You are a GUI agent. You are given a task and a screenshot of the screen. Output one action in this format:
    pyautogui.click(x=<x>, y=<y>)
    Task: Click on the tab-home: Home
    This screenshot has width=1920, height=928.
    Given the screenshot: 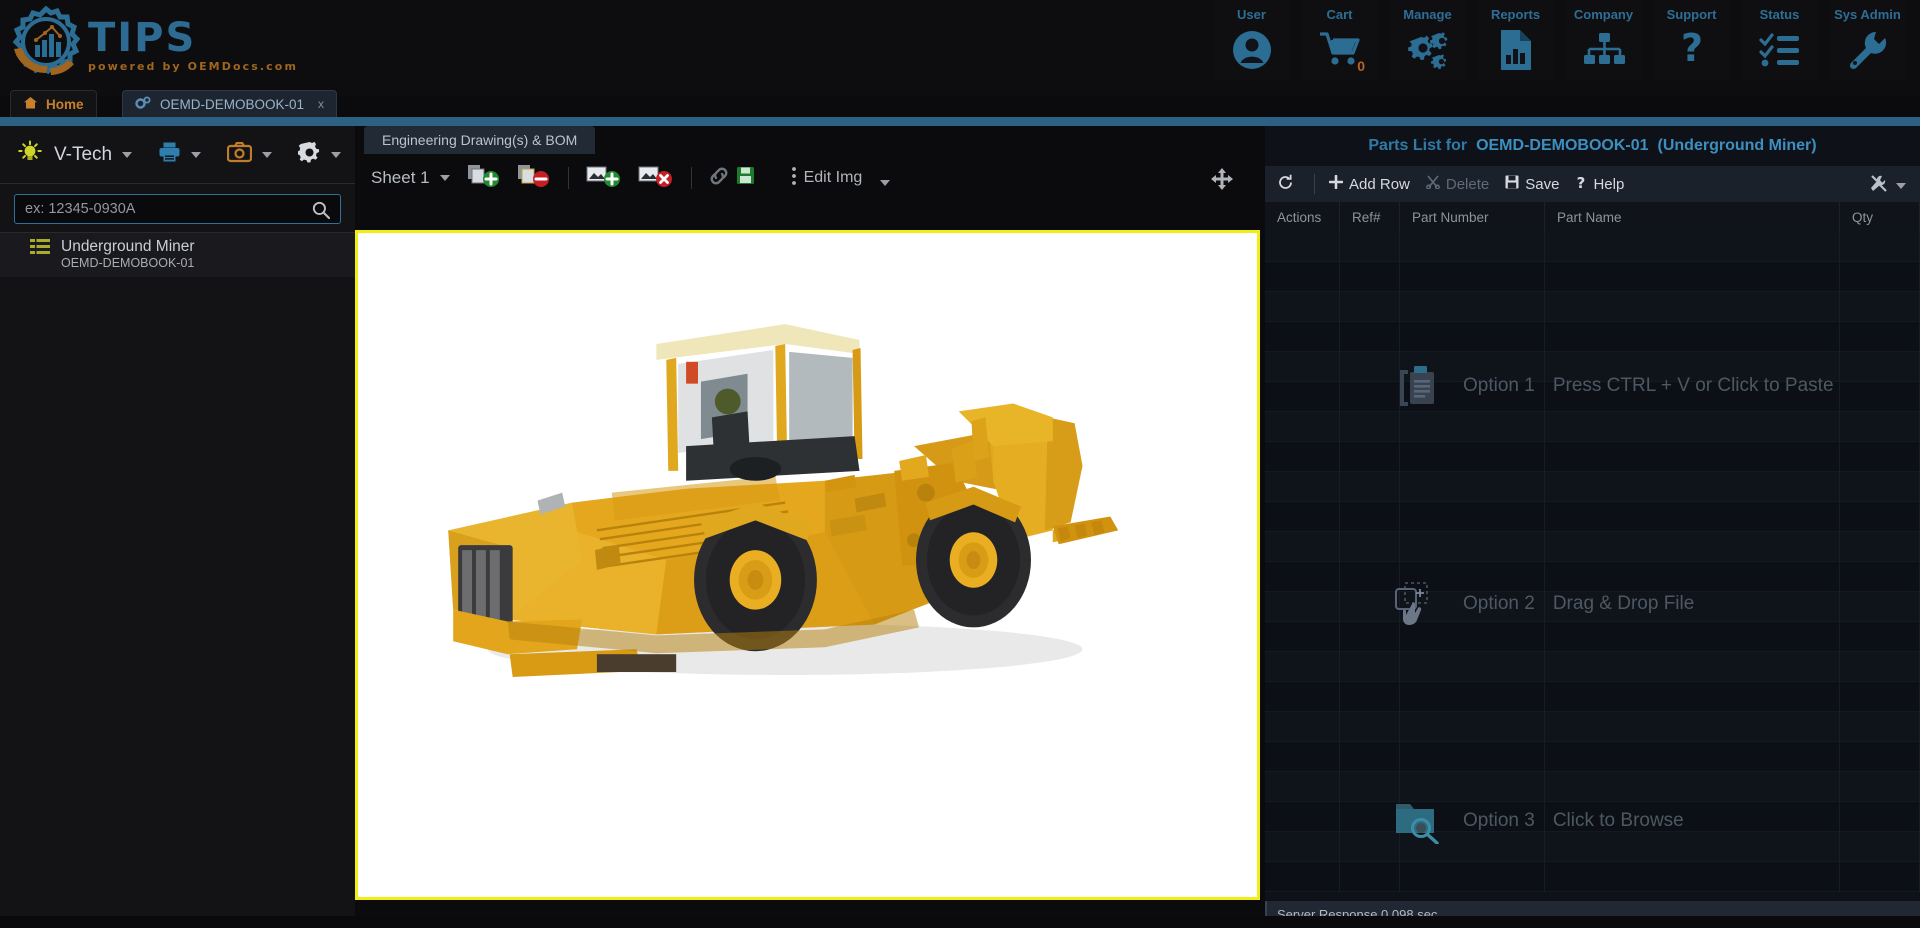 What is the action you would take?
    pyautogui.click(x=53, y=103)
    